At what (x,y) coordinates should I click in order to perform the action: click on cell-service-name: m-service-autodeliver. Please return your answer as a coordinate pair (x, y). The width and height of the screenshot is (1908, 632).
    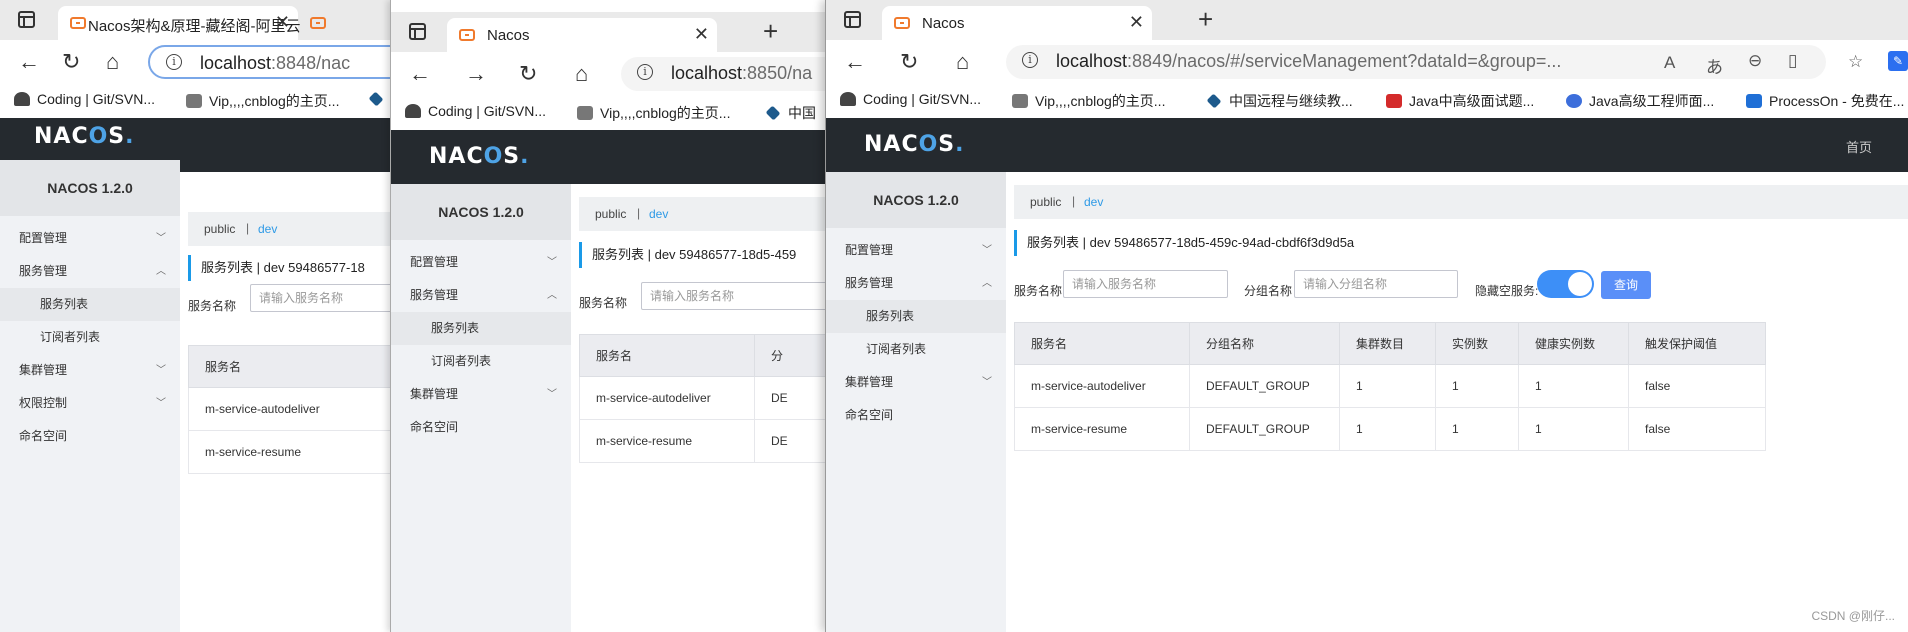
    Looking at the image, I should click on (667, 398).